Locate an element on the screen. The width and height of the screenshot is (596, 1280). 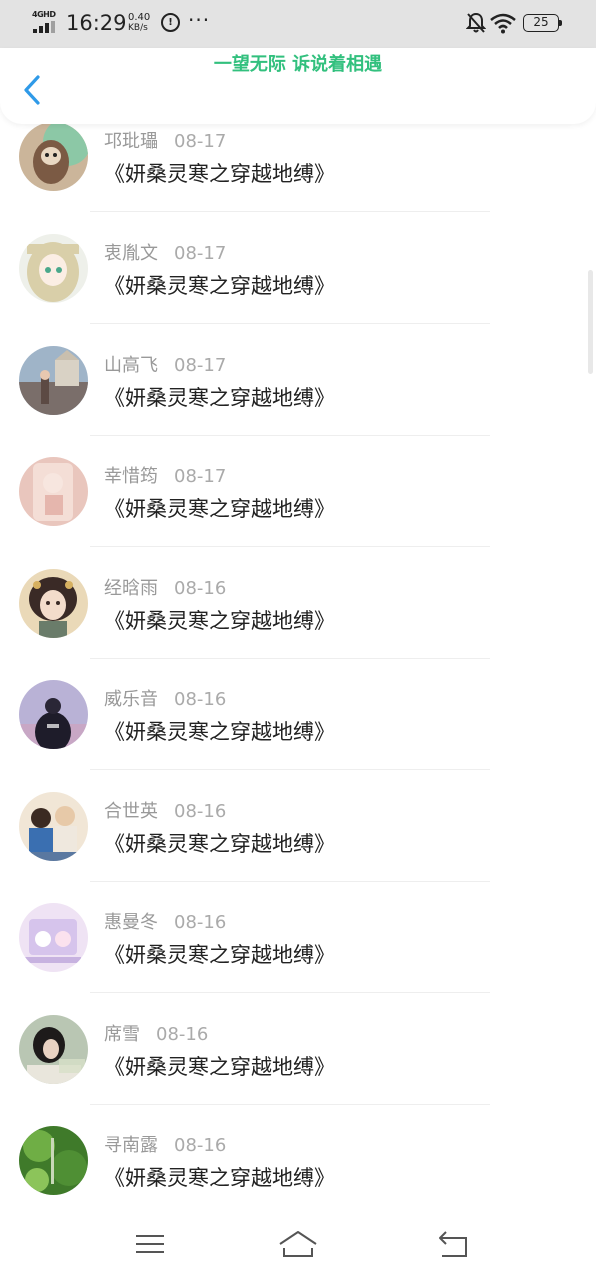
comment-meta: 邛玭瓃 08-17 is located at coordinates (165, 140).